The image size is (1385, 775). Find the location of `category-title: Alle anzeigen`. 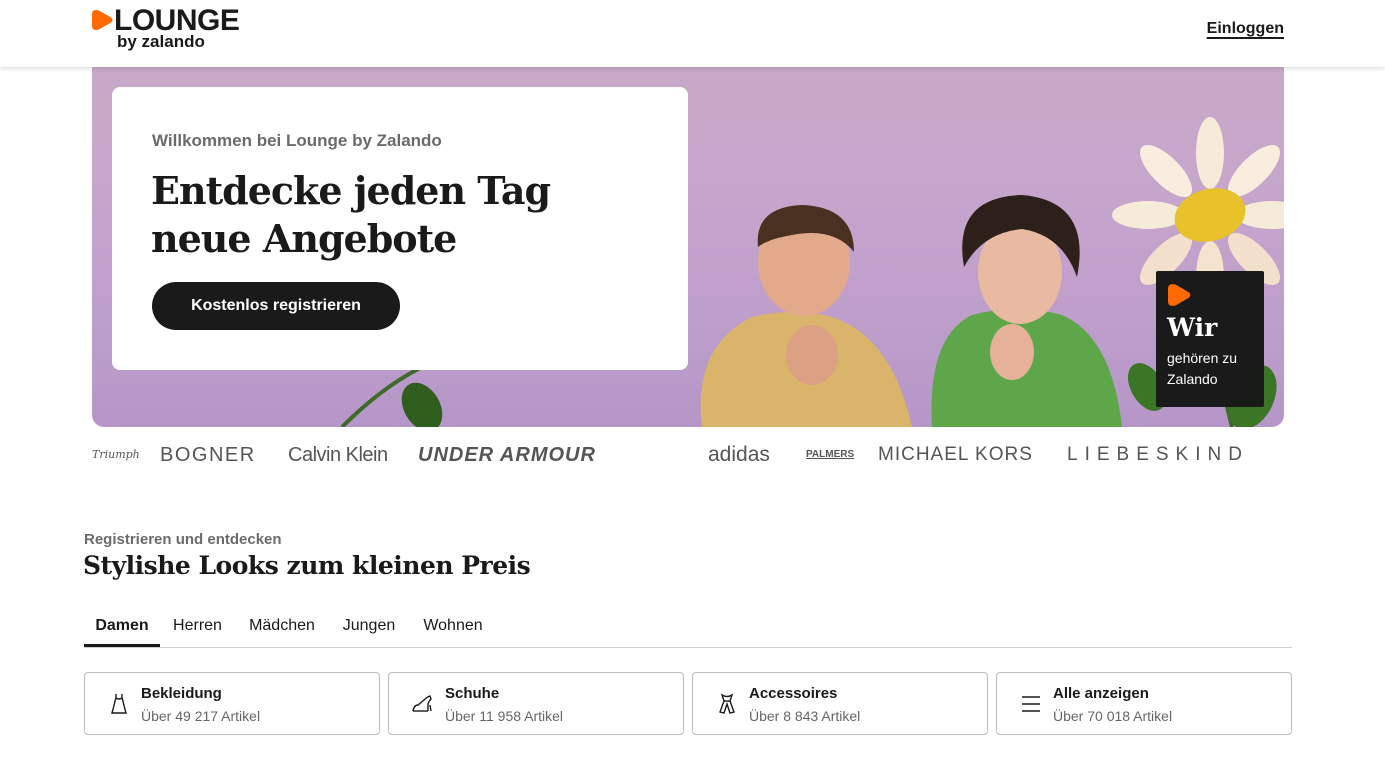

category-title: Alle anzeigen is located at coordinates (1101, 693).